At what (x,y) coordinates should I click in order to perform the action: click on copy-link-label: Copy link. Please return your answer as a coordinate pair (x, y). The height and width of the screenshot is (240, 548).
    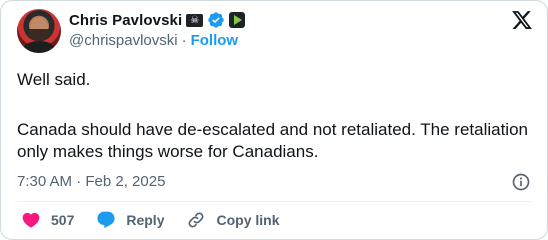
    Looking at the image, I should click on (248, 220).